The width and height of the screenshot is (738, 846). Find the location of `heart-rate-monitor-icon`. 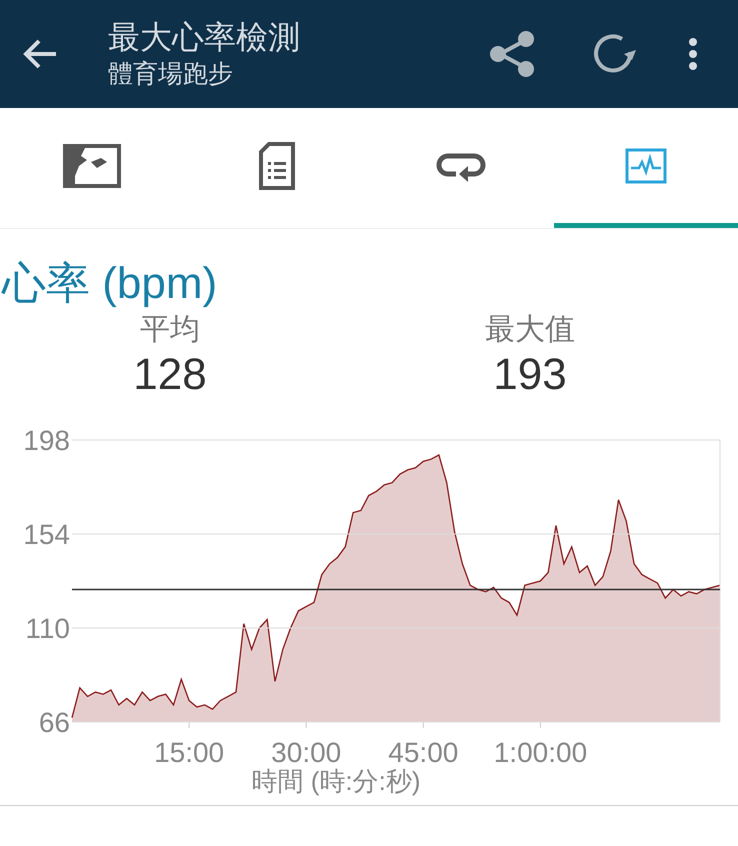

heart-rate-monitor-icon is located at coordinates (645, 166).